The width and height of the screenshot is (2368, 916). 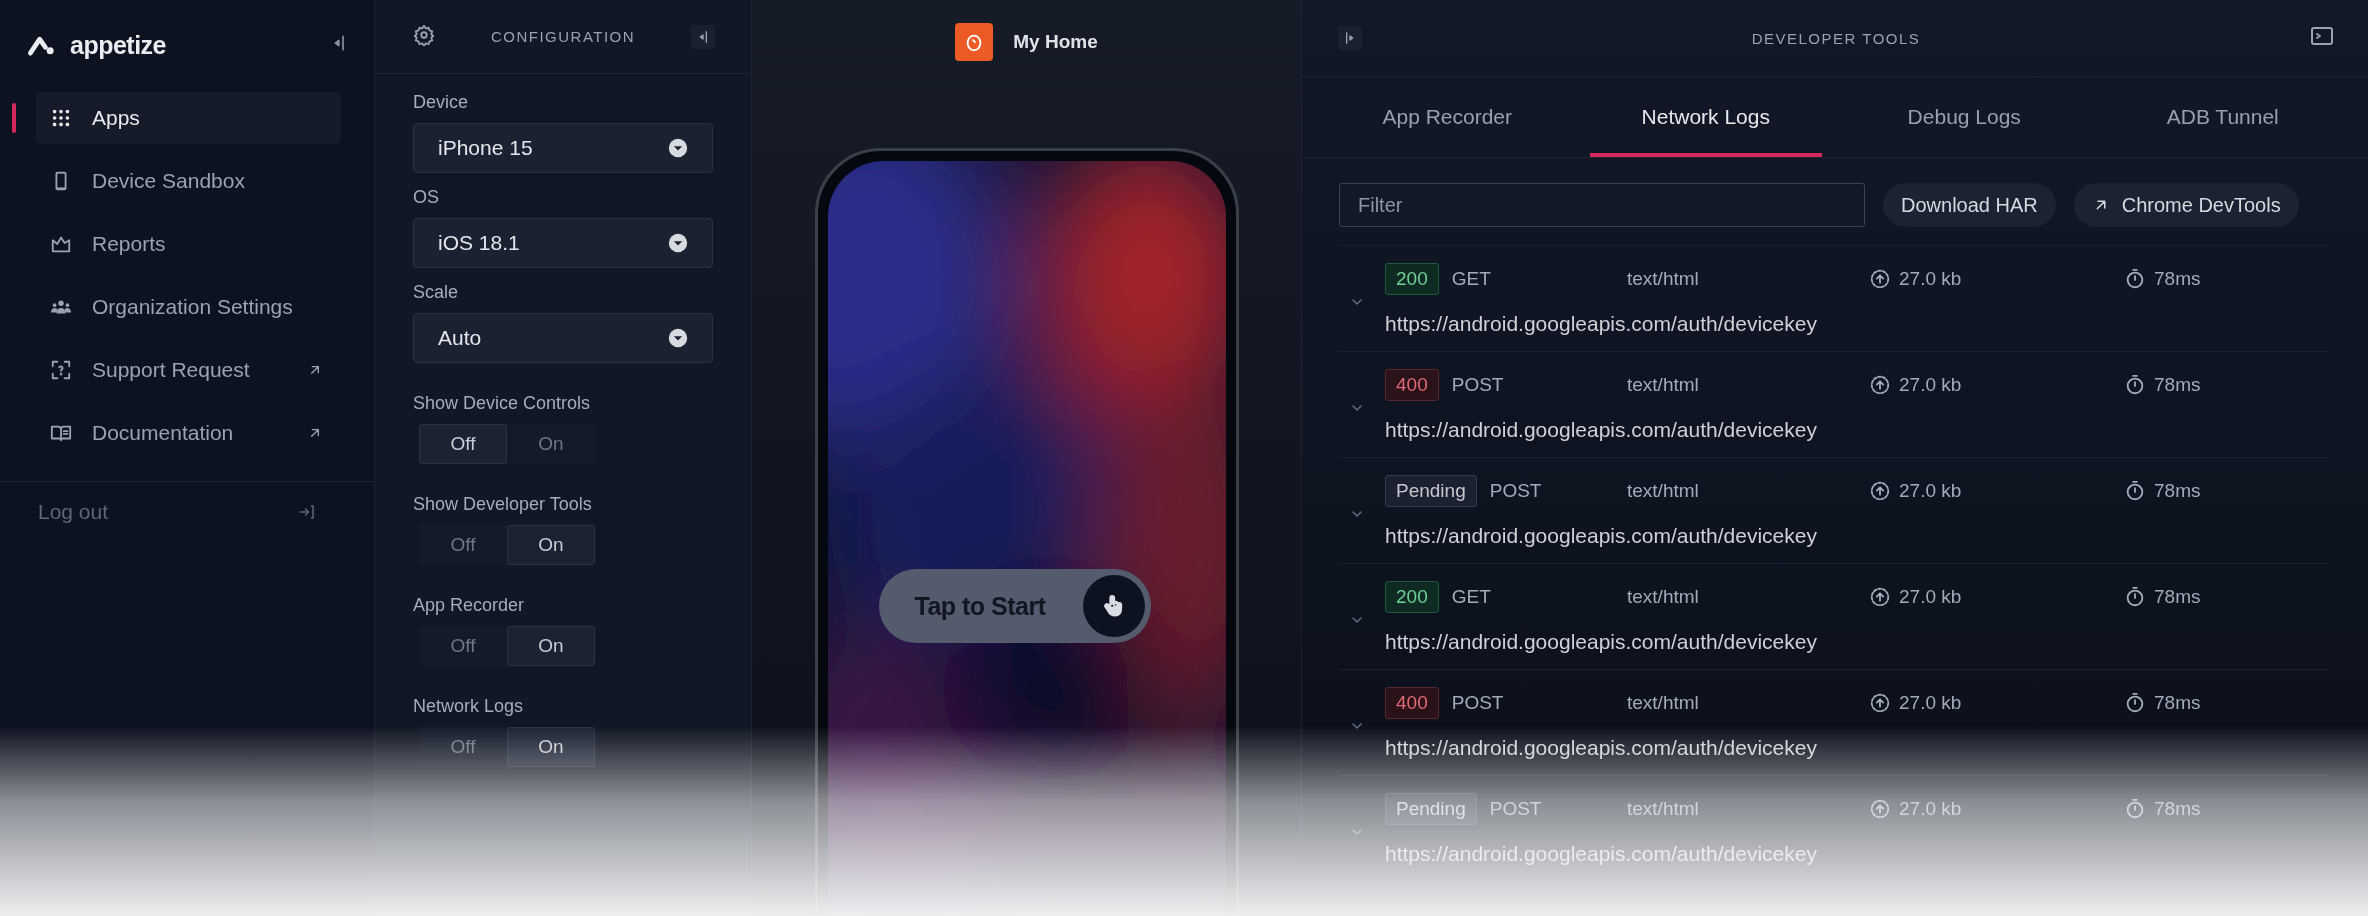 I want to click on field-label: App Recorder, so click(x=469, y=605).